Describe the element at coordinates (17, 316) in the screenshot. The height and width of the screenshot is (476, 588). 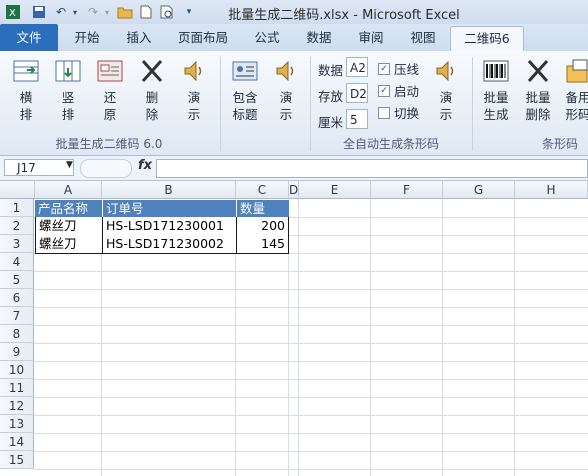
I see `row-header-7: 7` at that location.